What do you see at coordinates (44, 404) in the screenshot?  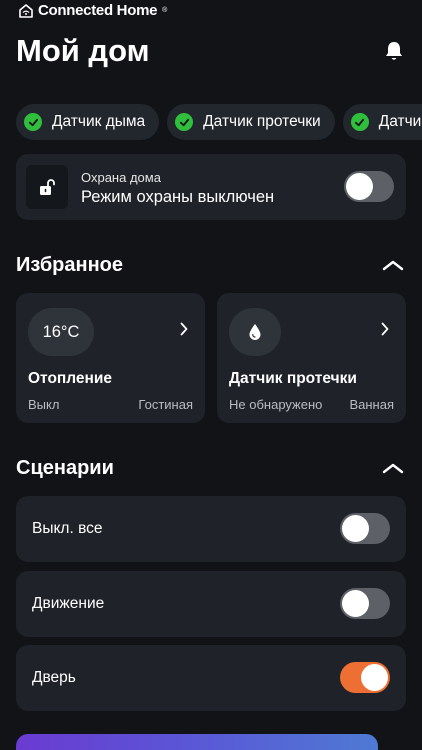 I see `favorite-state: Выкл` at bounding box center [44, 404].